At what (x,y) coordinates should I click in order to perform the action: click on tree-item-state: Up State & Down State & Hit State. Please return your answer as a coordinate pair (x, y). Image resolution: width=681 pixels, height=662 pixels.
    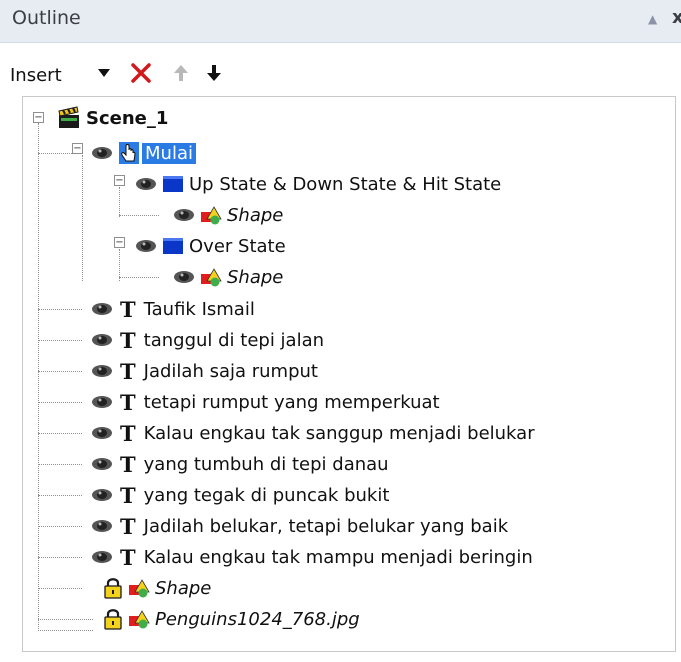
    Looking at the image, I should click on (318, 184).